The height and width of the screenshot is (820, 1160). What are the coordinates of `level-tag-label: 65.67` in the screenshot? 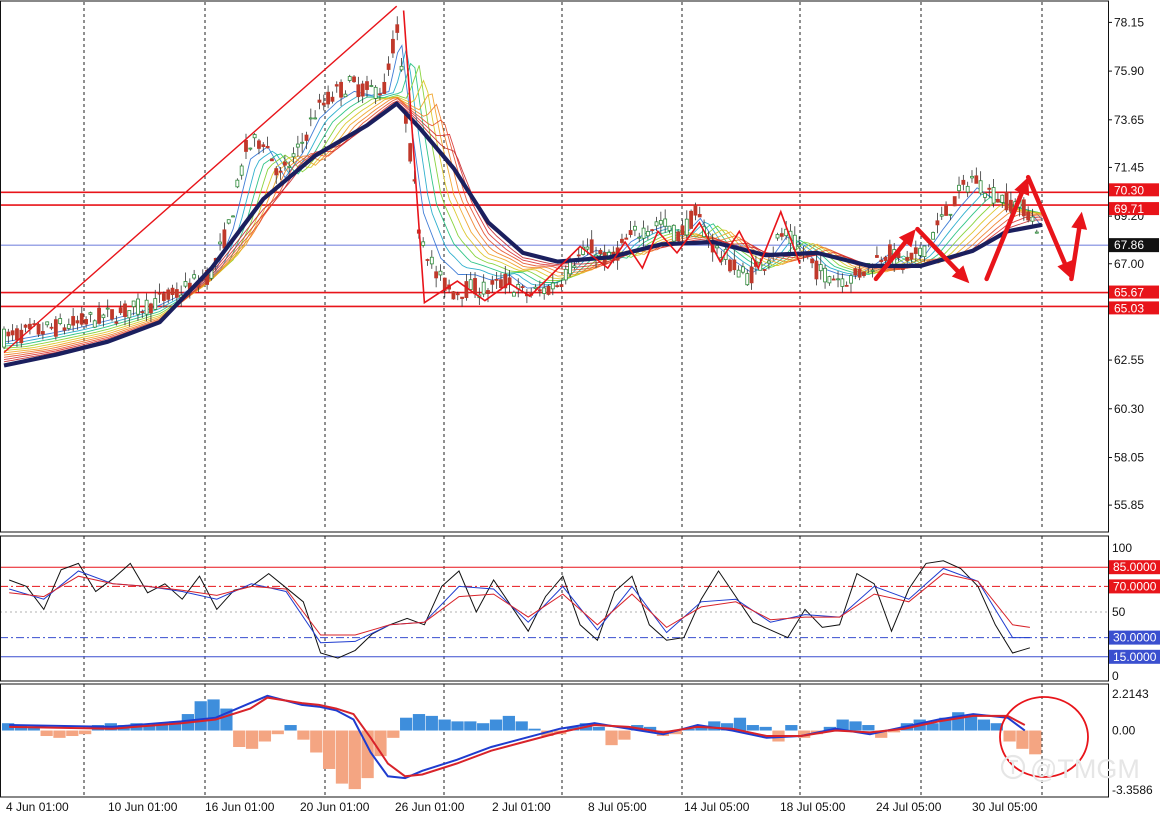 It's located at (1129, 293).